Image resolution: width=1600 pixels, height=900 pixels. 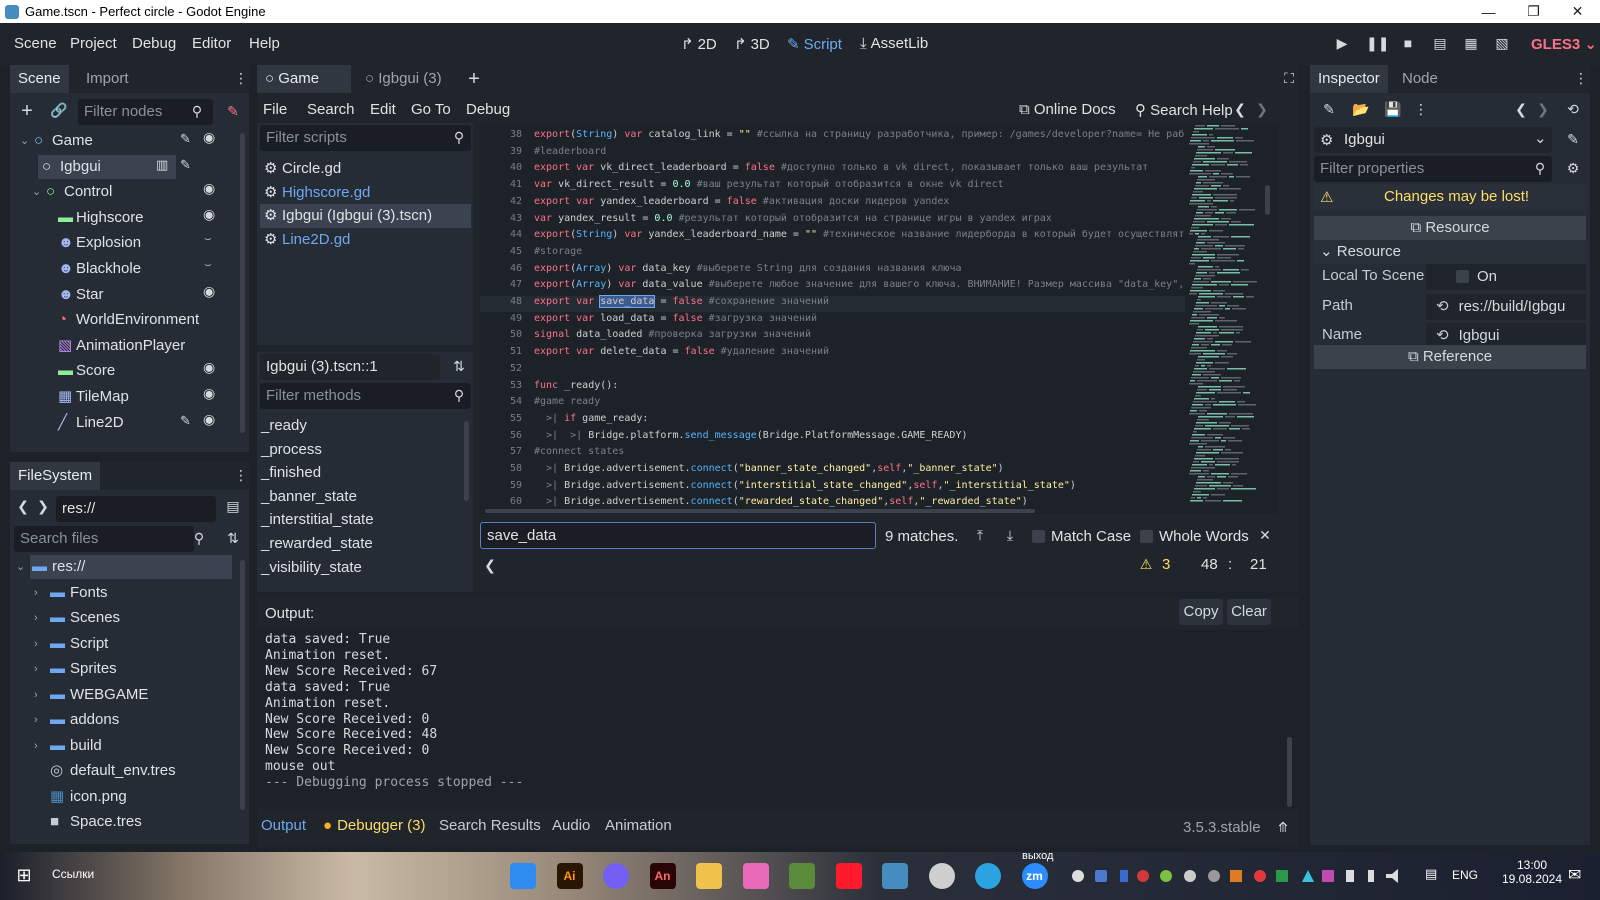 I want to click on menu-help: Help, so click(x=264, y=43).